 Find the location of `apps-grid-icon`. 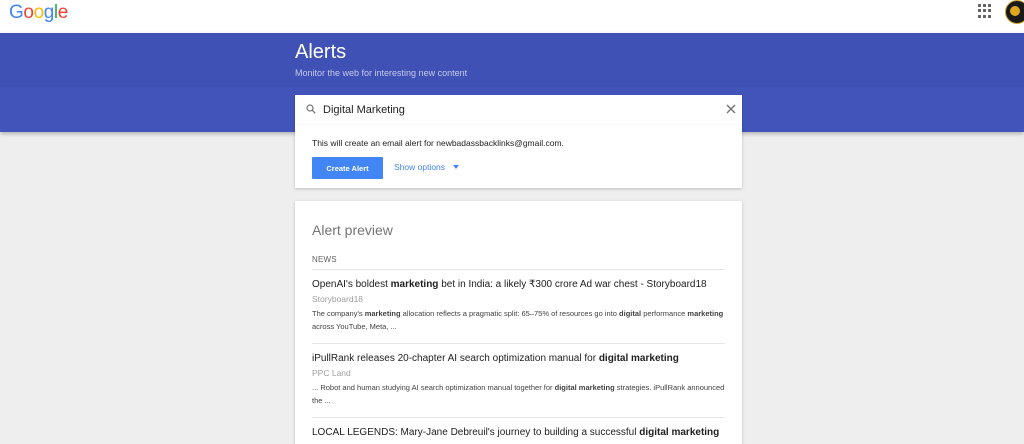

apps-grid-icon is located at coordinates (985, 11).